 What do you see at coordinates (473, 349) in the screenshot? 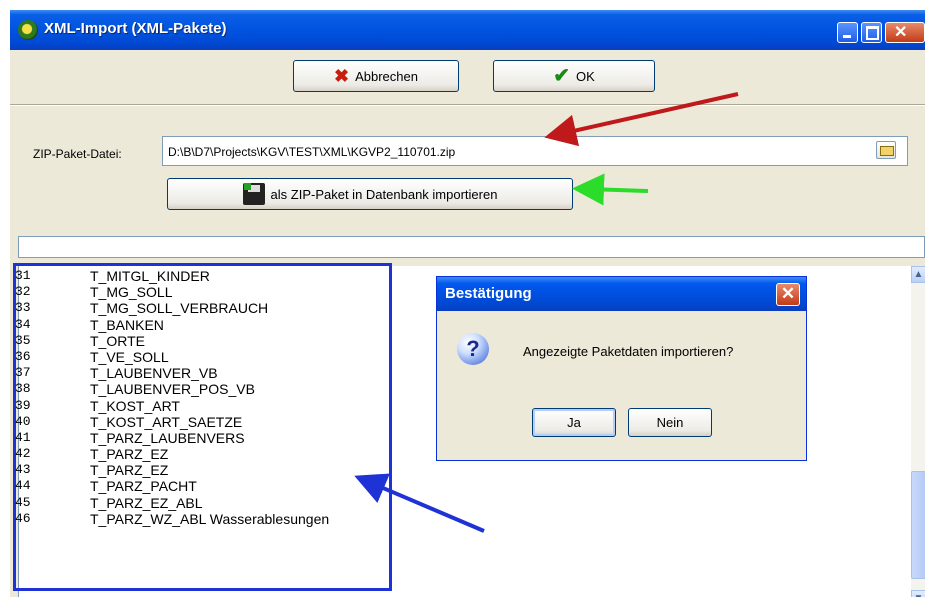
I see `question-icon: ?` at bounding box center [473, 349].